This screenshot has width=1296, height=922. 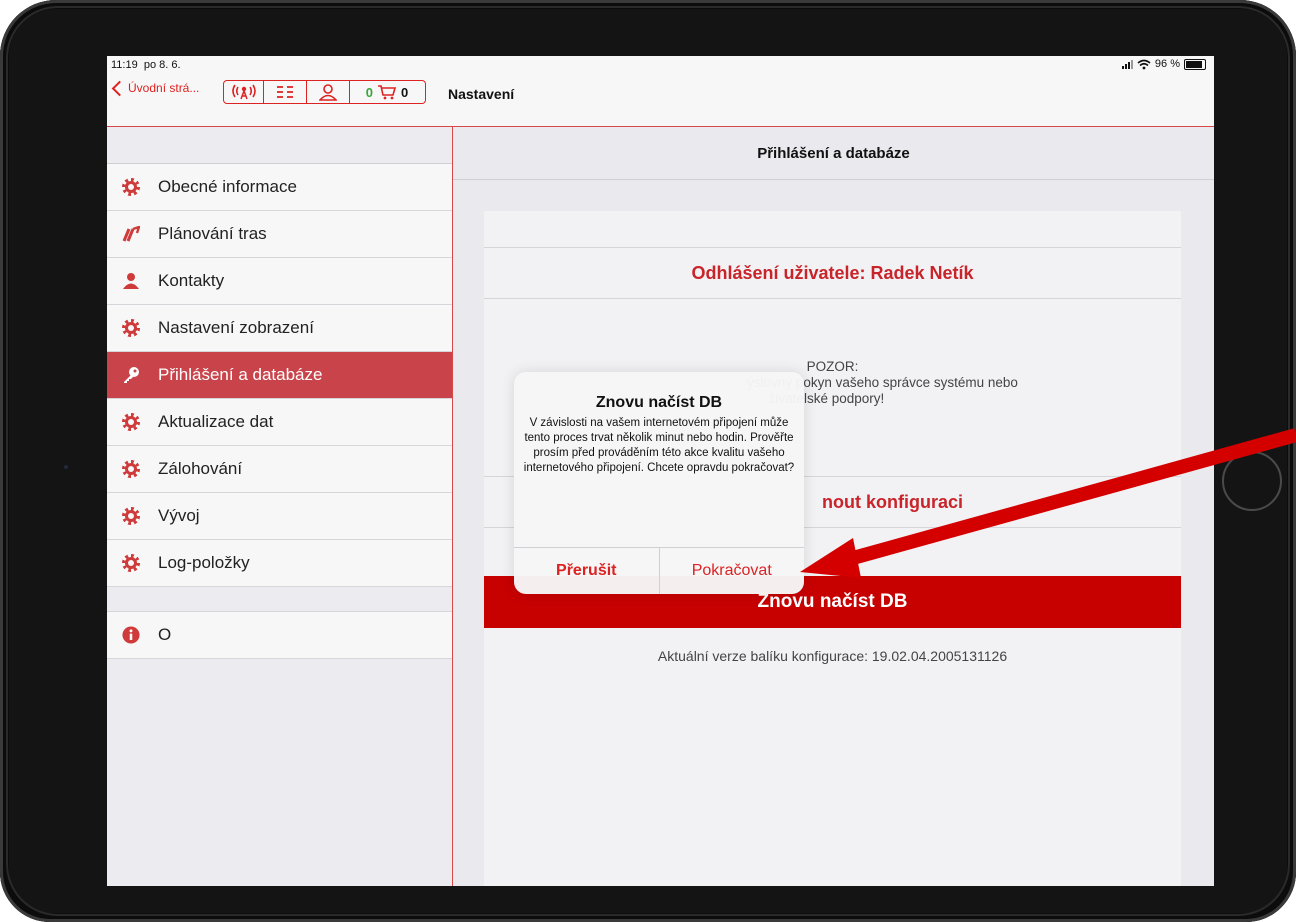 I want to click on sidebar-item-general: Obecné informace, so click(x=279, y=187).